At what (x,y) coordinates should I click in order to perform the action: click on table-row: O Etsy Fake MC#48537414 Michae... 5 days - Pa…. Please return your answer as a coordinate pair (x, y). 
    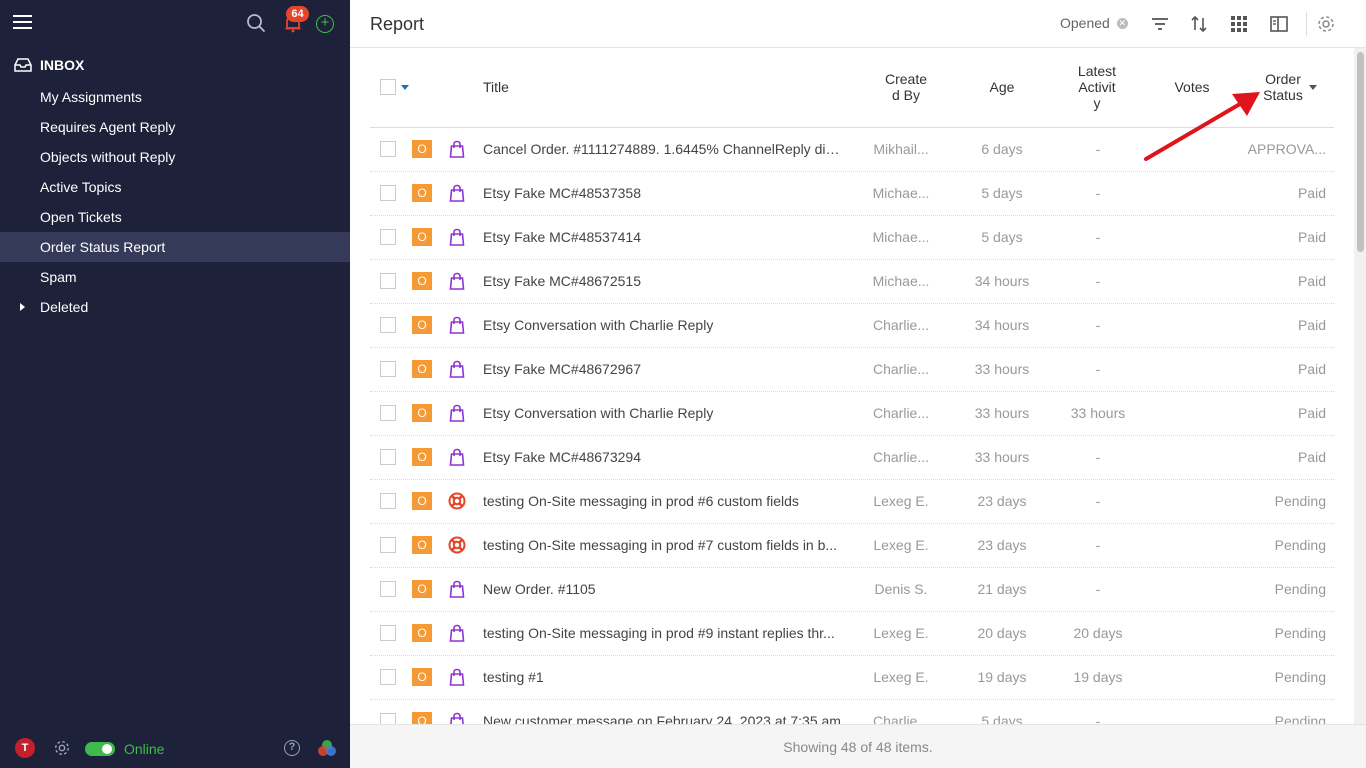
    Looking at the image, I should click on (852, 238).